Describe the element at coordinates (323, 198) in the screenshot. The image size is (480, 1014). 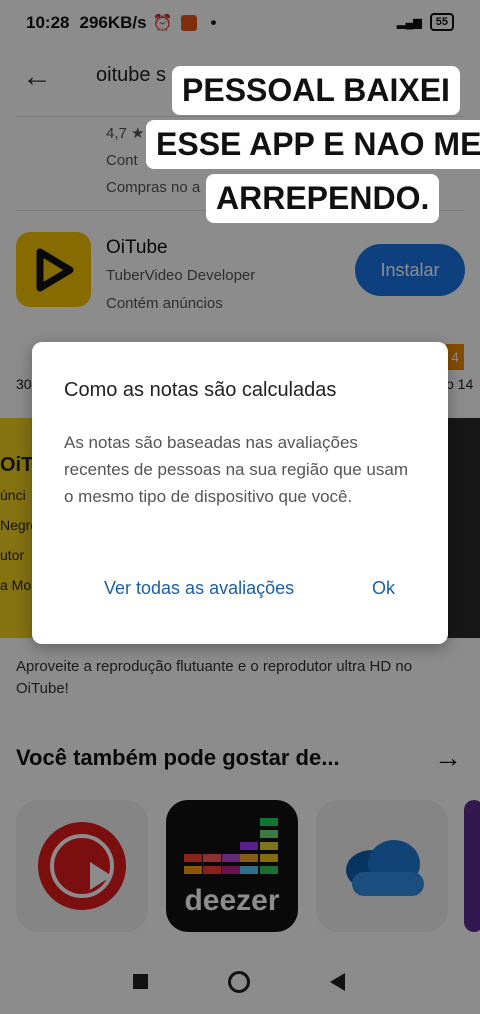
I see `caption-line: ARREPENDO.` at that location.